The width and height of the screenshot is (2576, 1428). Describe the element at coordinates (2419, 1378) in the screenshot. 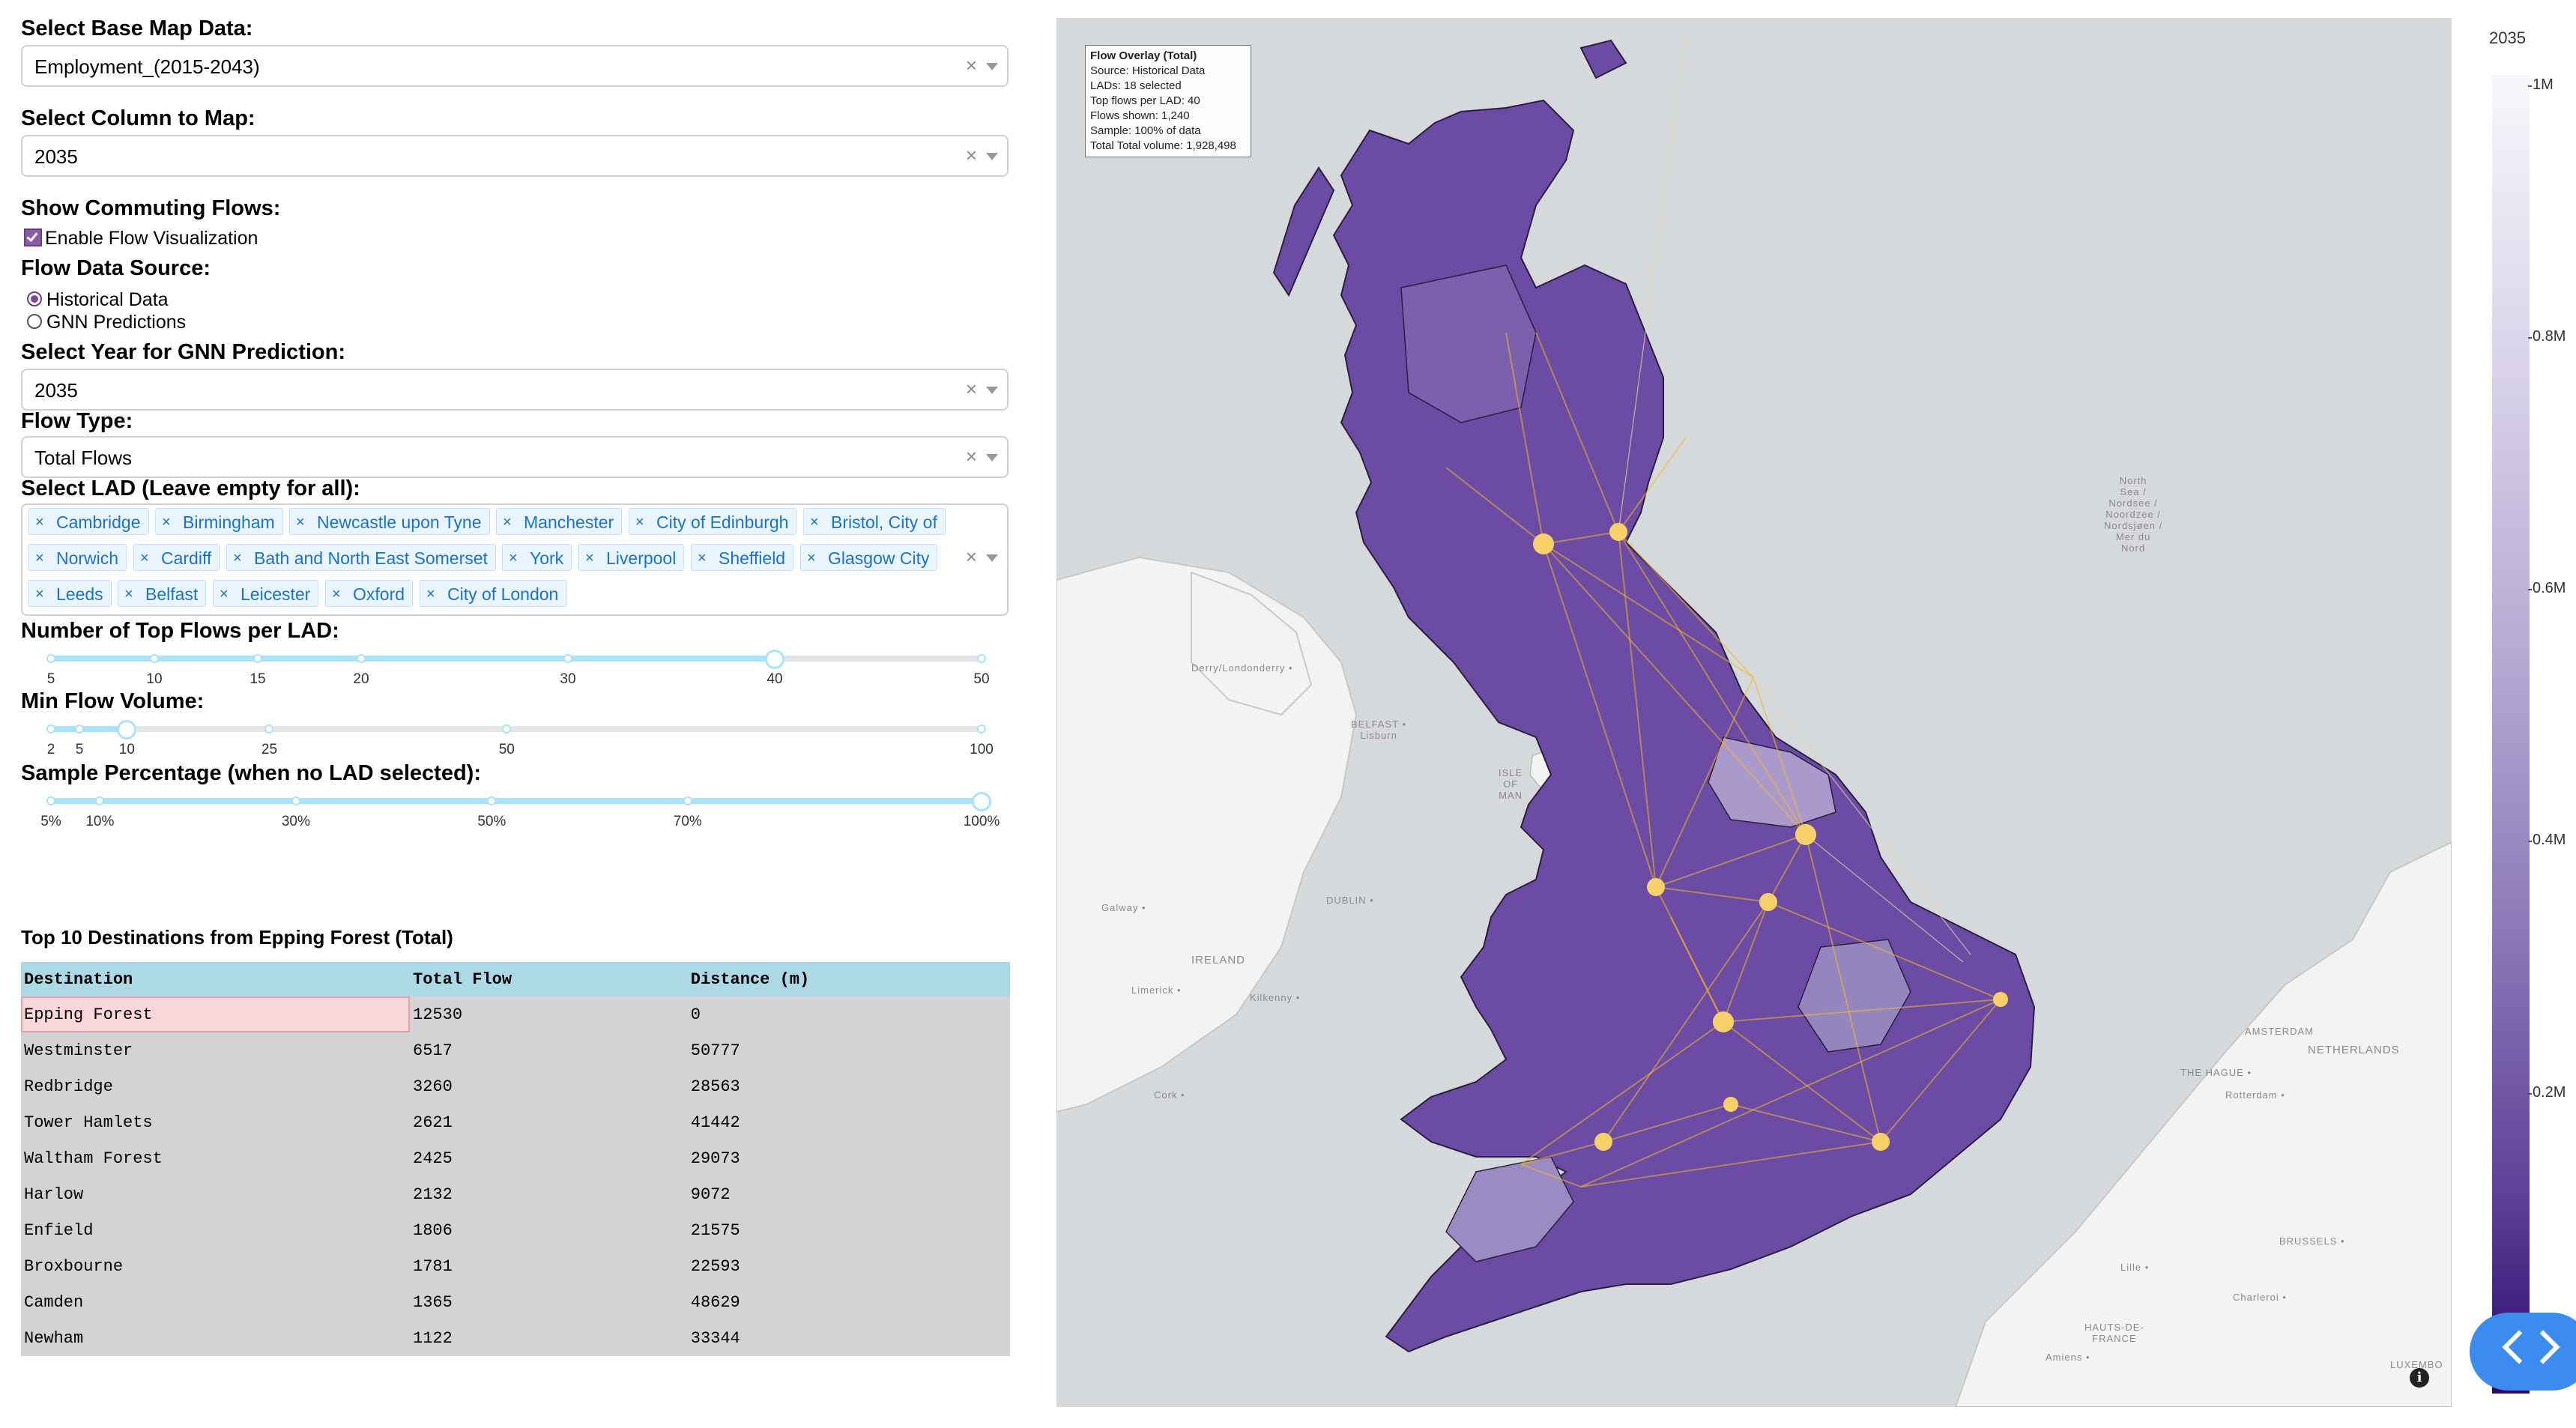

I see `info-icon: i` at that location.